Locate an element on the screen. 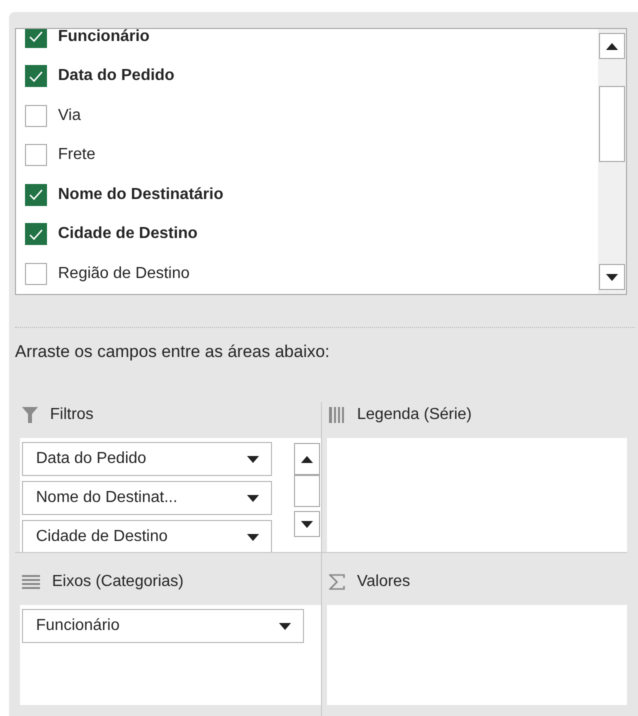 Image resolution: width=638 pixels, height=716 pixels. field-dropdown: Data do Pedido is located at coordinates (147, 459).